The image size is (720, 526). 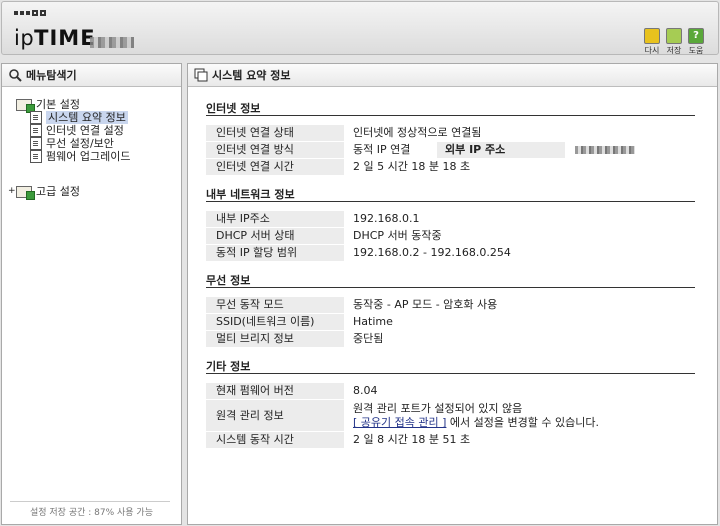 I want to click on router-access-link: [ 공유기 접속 관리 ], so click(x=399, y=422).